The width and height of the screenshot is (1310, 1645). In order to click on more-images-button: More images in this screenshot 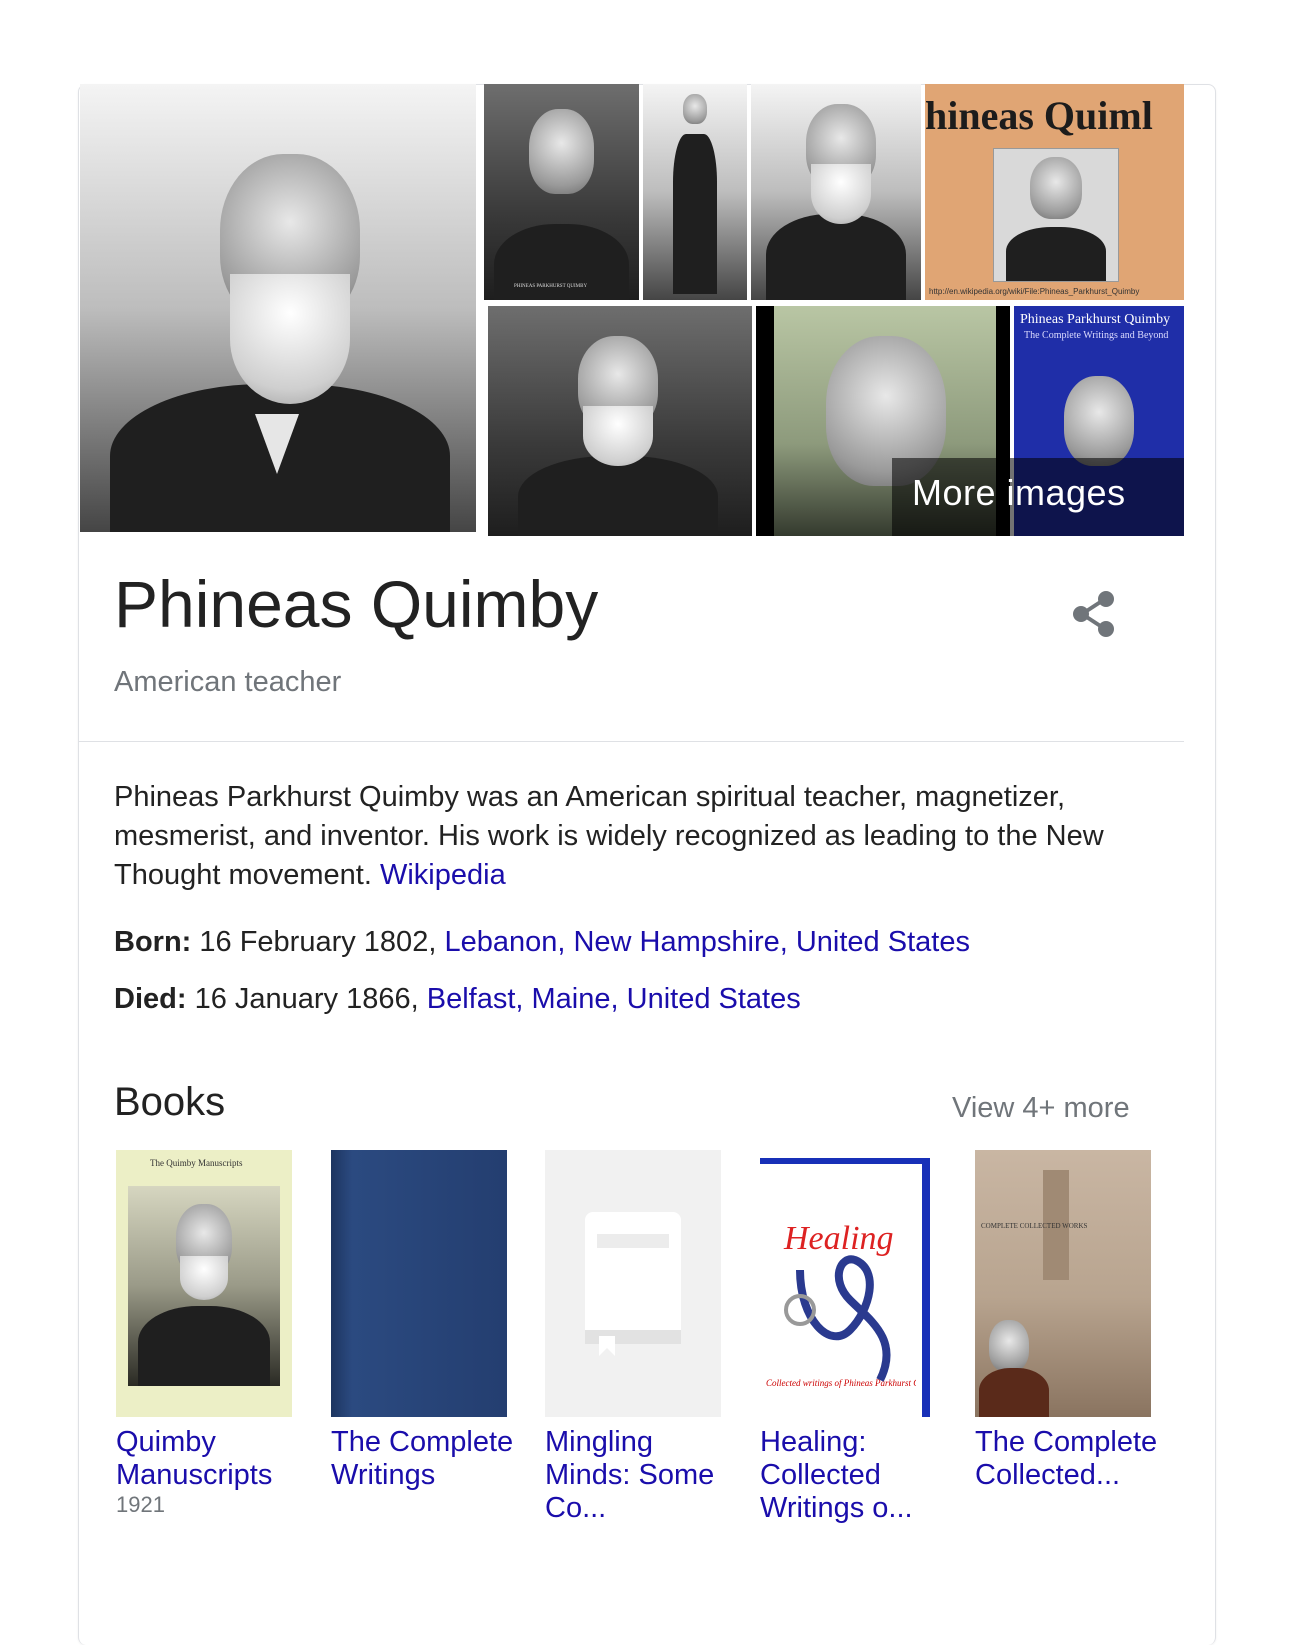, I will do `click(1038, 497)`.